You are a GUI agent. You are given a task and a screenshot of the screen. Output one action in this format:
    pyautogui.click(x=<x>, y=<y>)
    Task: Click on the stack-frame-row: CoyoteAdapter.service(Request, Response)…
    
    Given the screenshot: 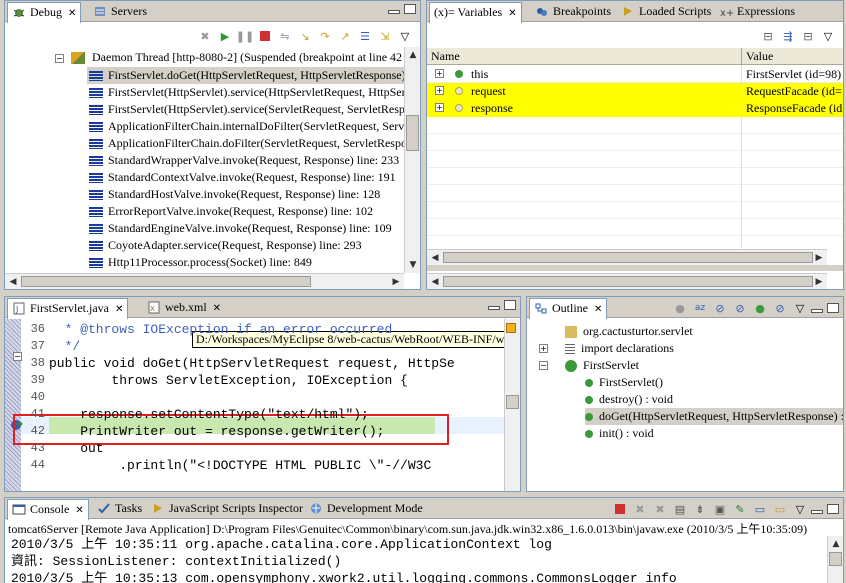 What is the action you would take?
    pyautogui.click(x=225, y=245)
    